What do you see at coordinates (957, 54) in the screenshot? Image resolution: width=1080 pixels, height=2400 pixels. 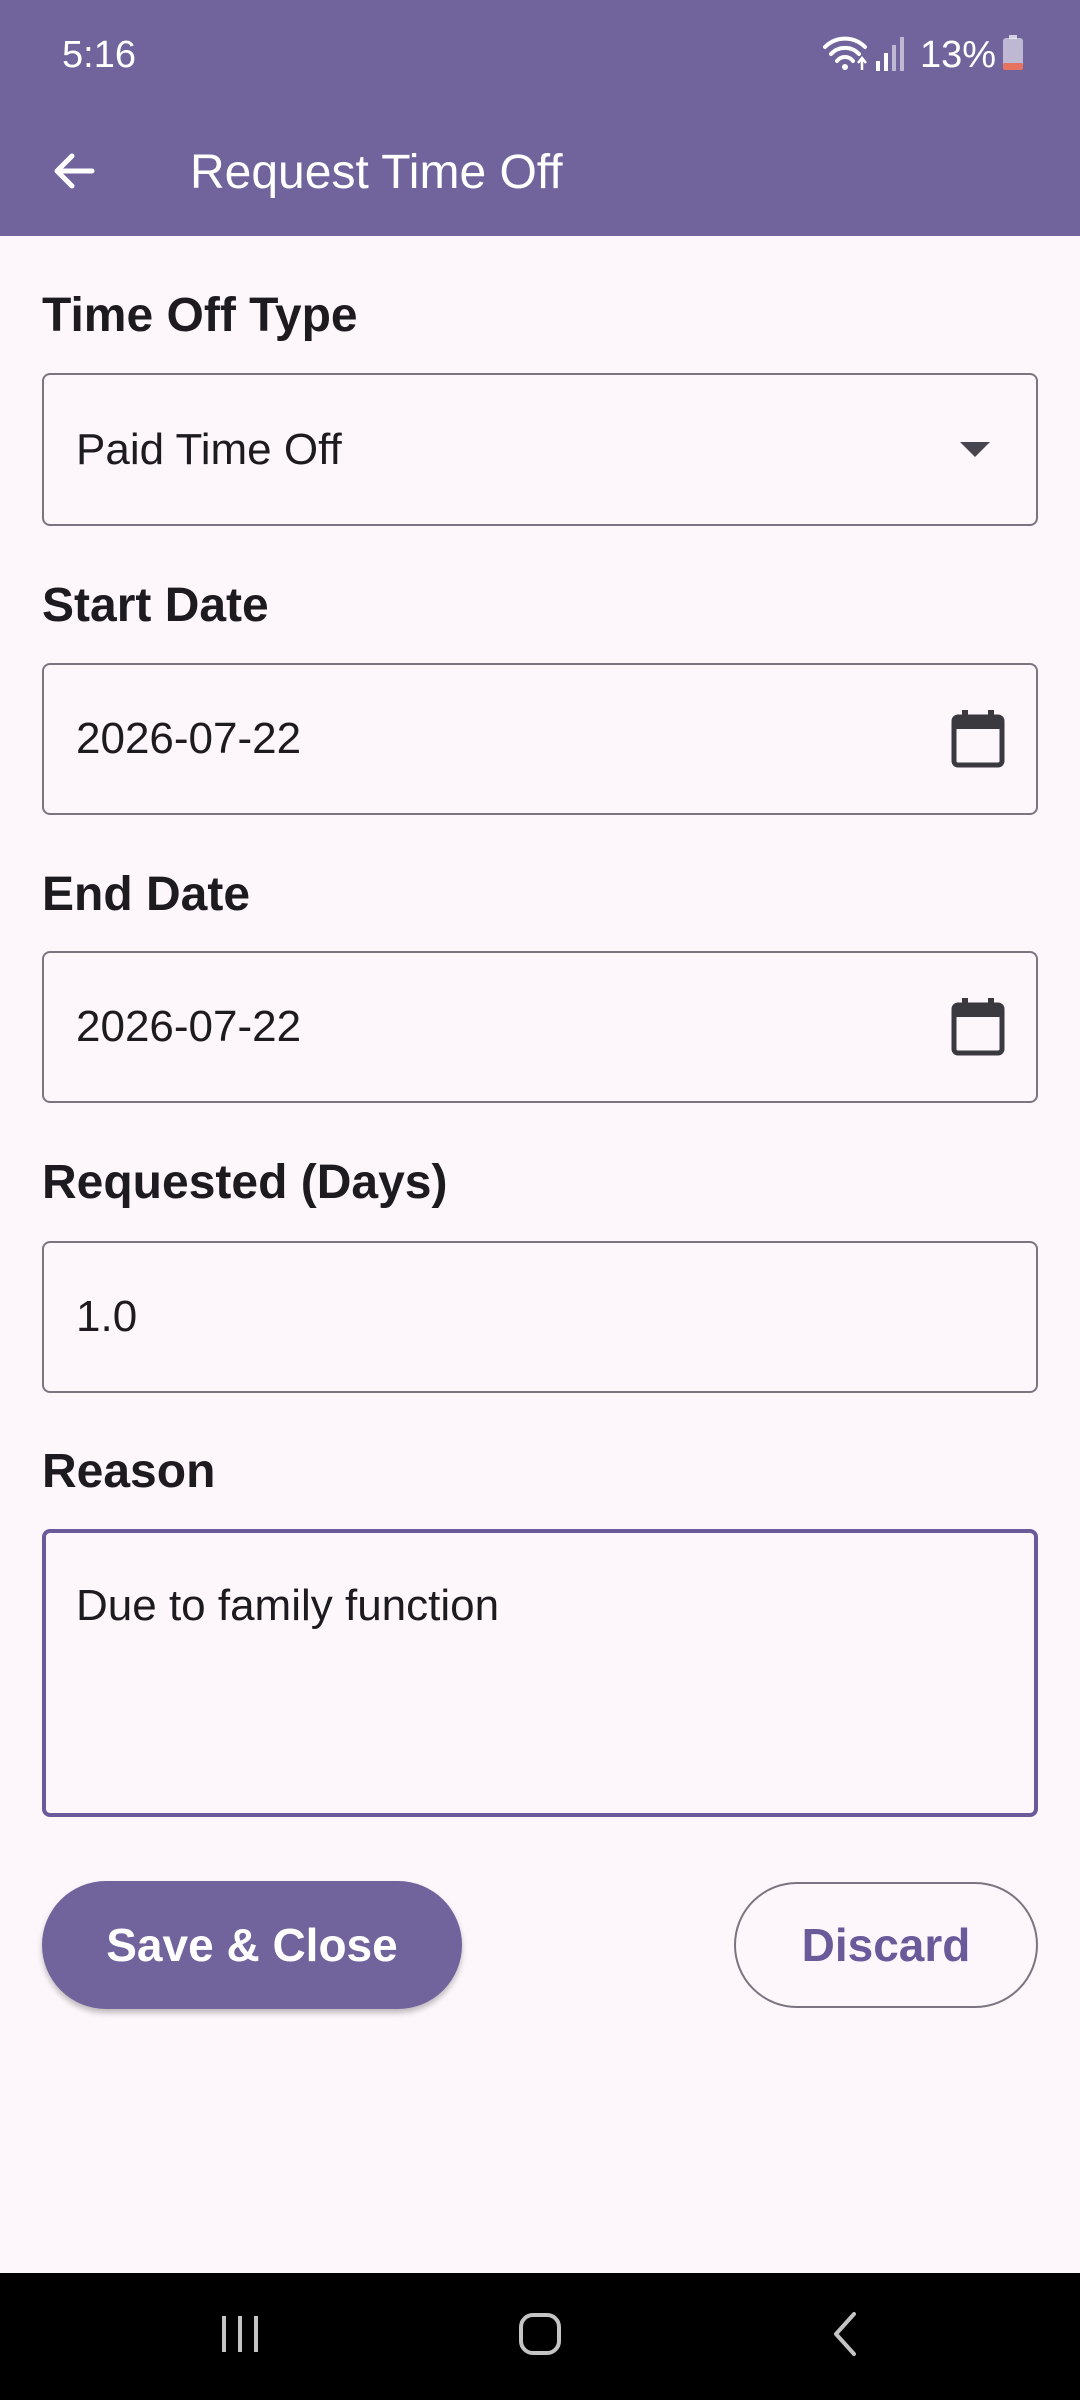 I see `battery-percentage: 13%` at bounding box center [957, 54].